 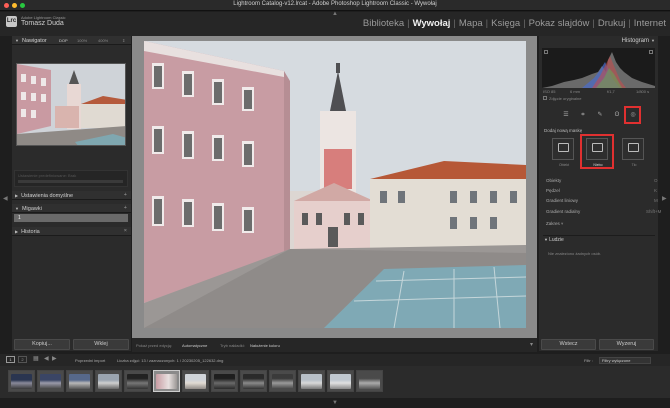 What do you see at coordinates (101, 344) in the screenshot?
I see `paste-button: Wklej` at bounding box center [101, 344].